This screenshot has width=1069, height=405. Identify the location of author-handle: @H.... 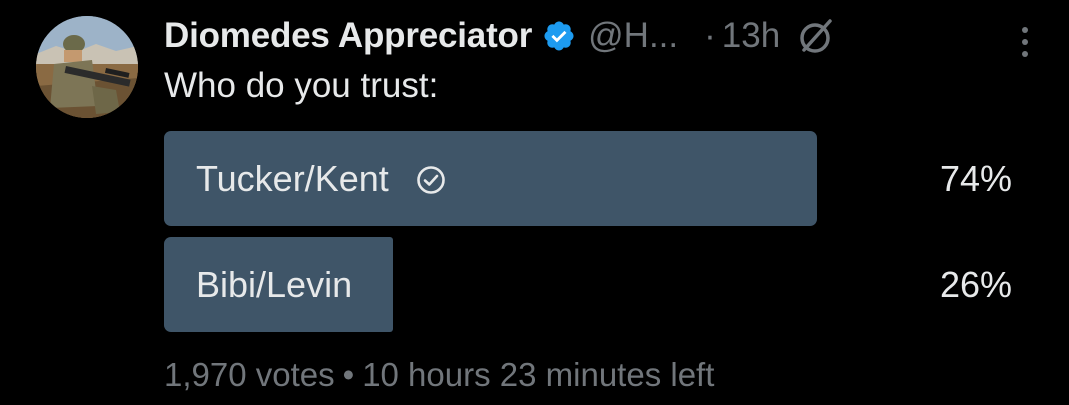
(633, 36).